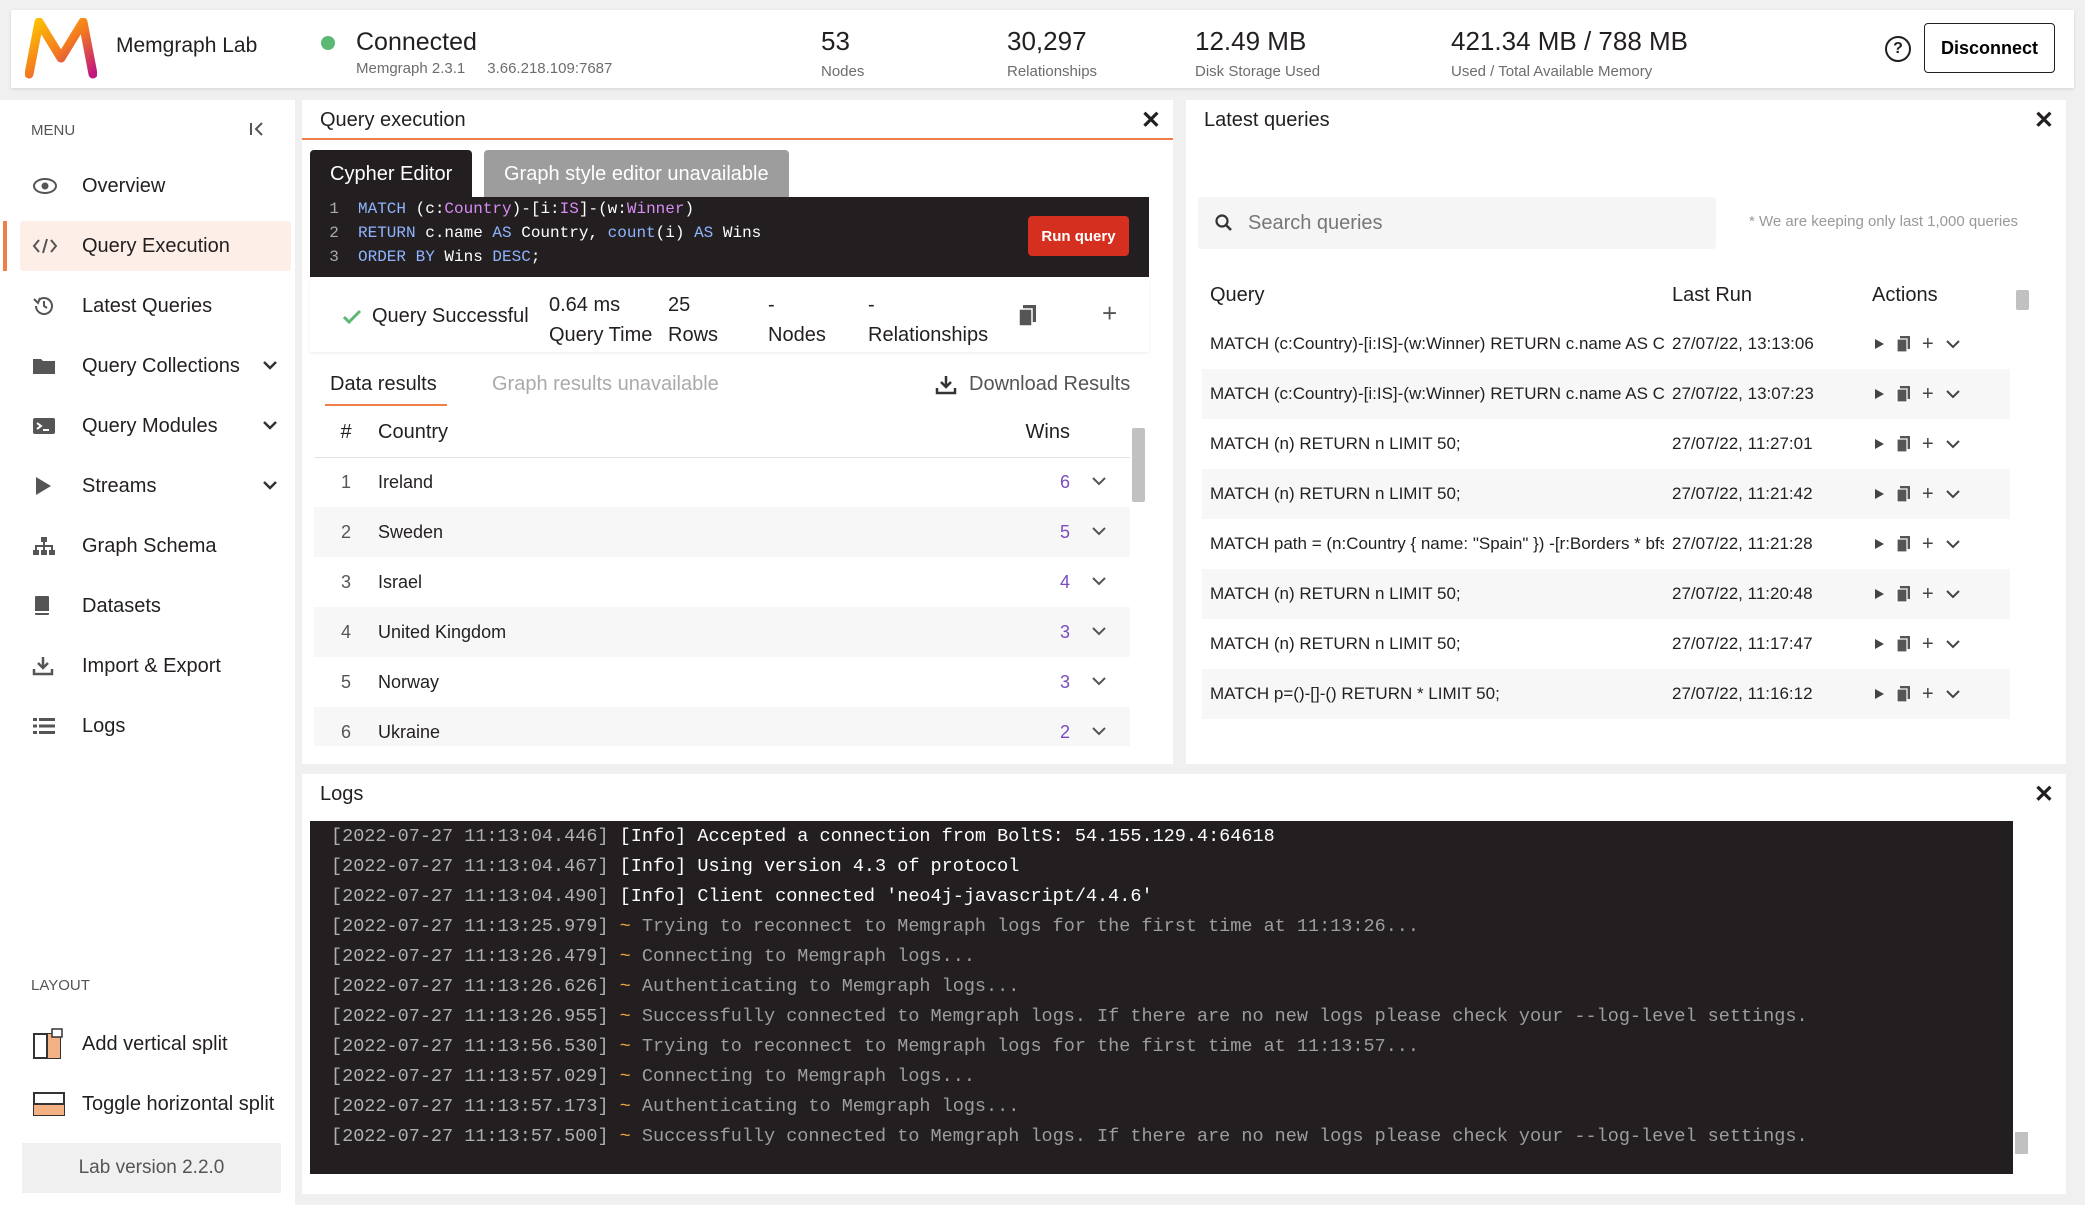  What do you see at coordinates (605, 384) in the screenshot?
I see `tab-graph-results: Graph results unavailable` at bounding box center [605, 384].